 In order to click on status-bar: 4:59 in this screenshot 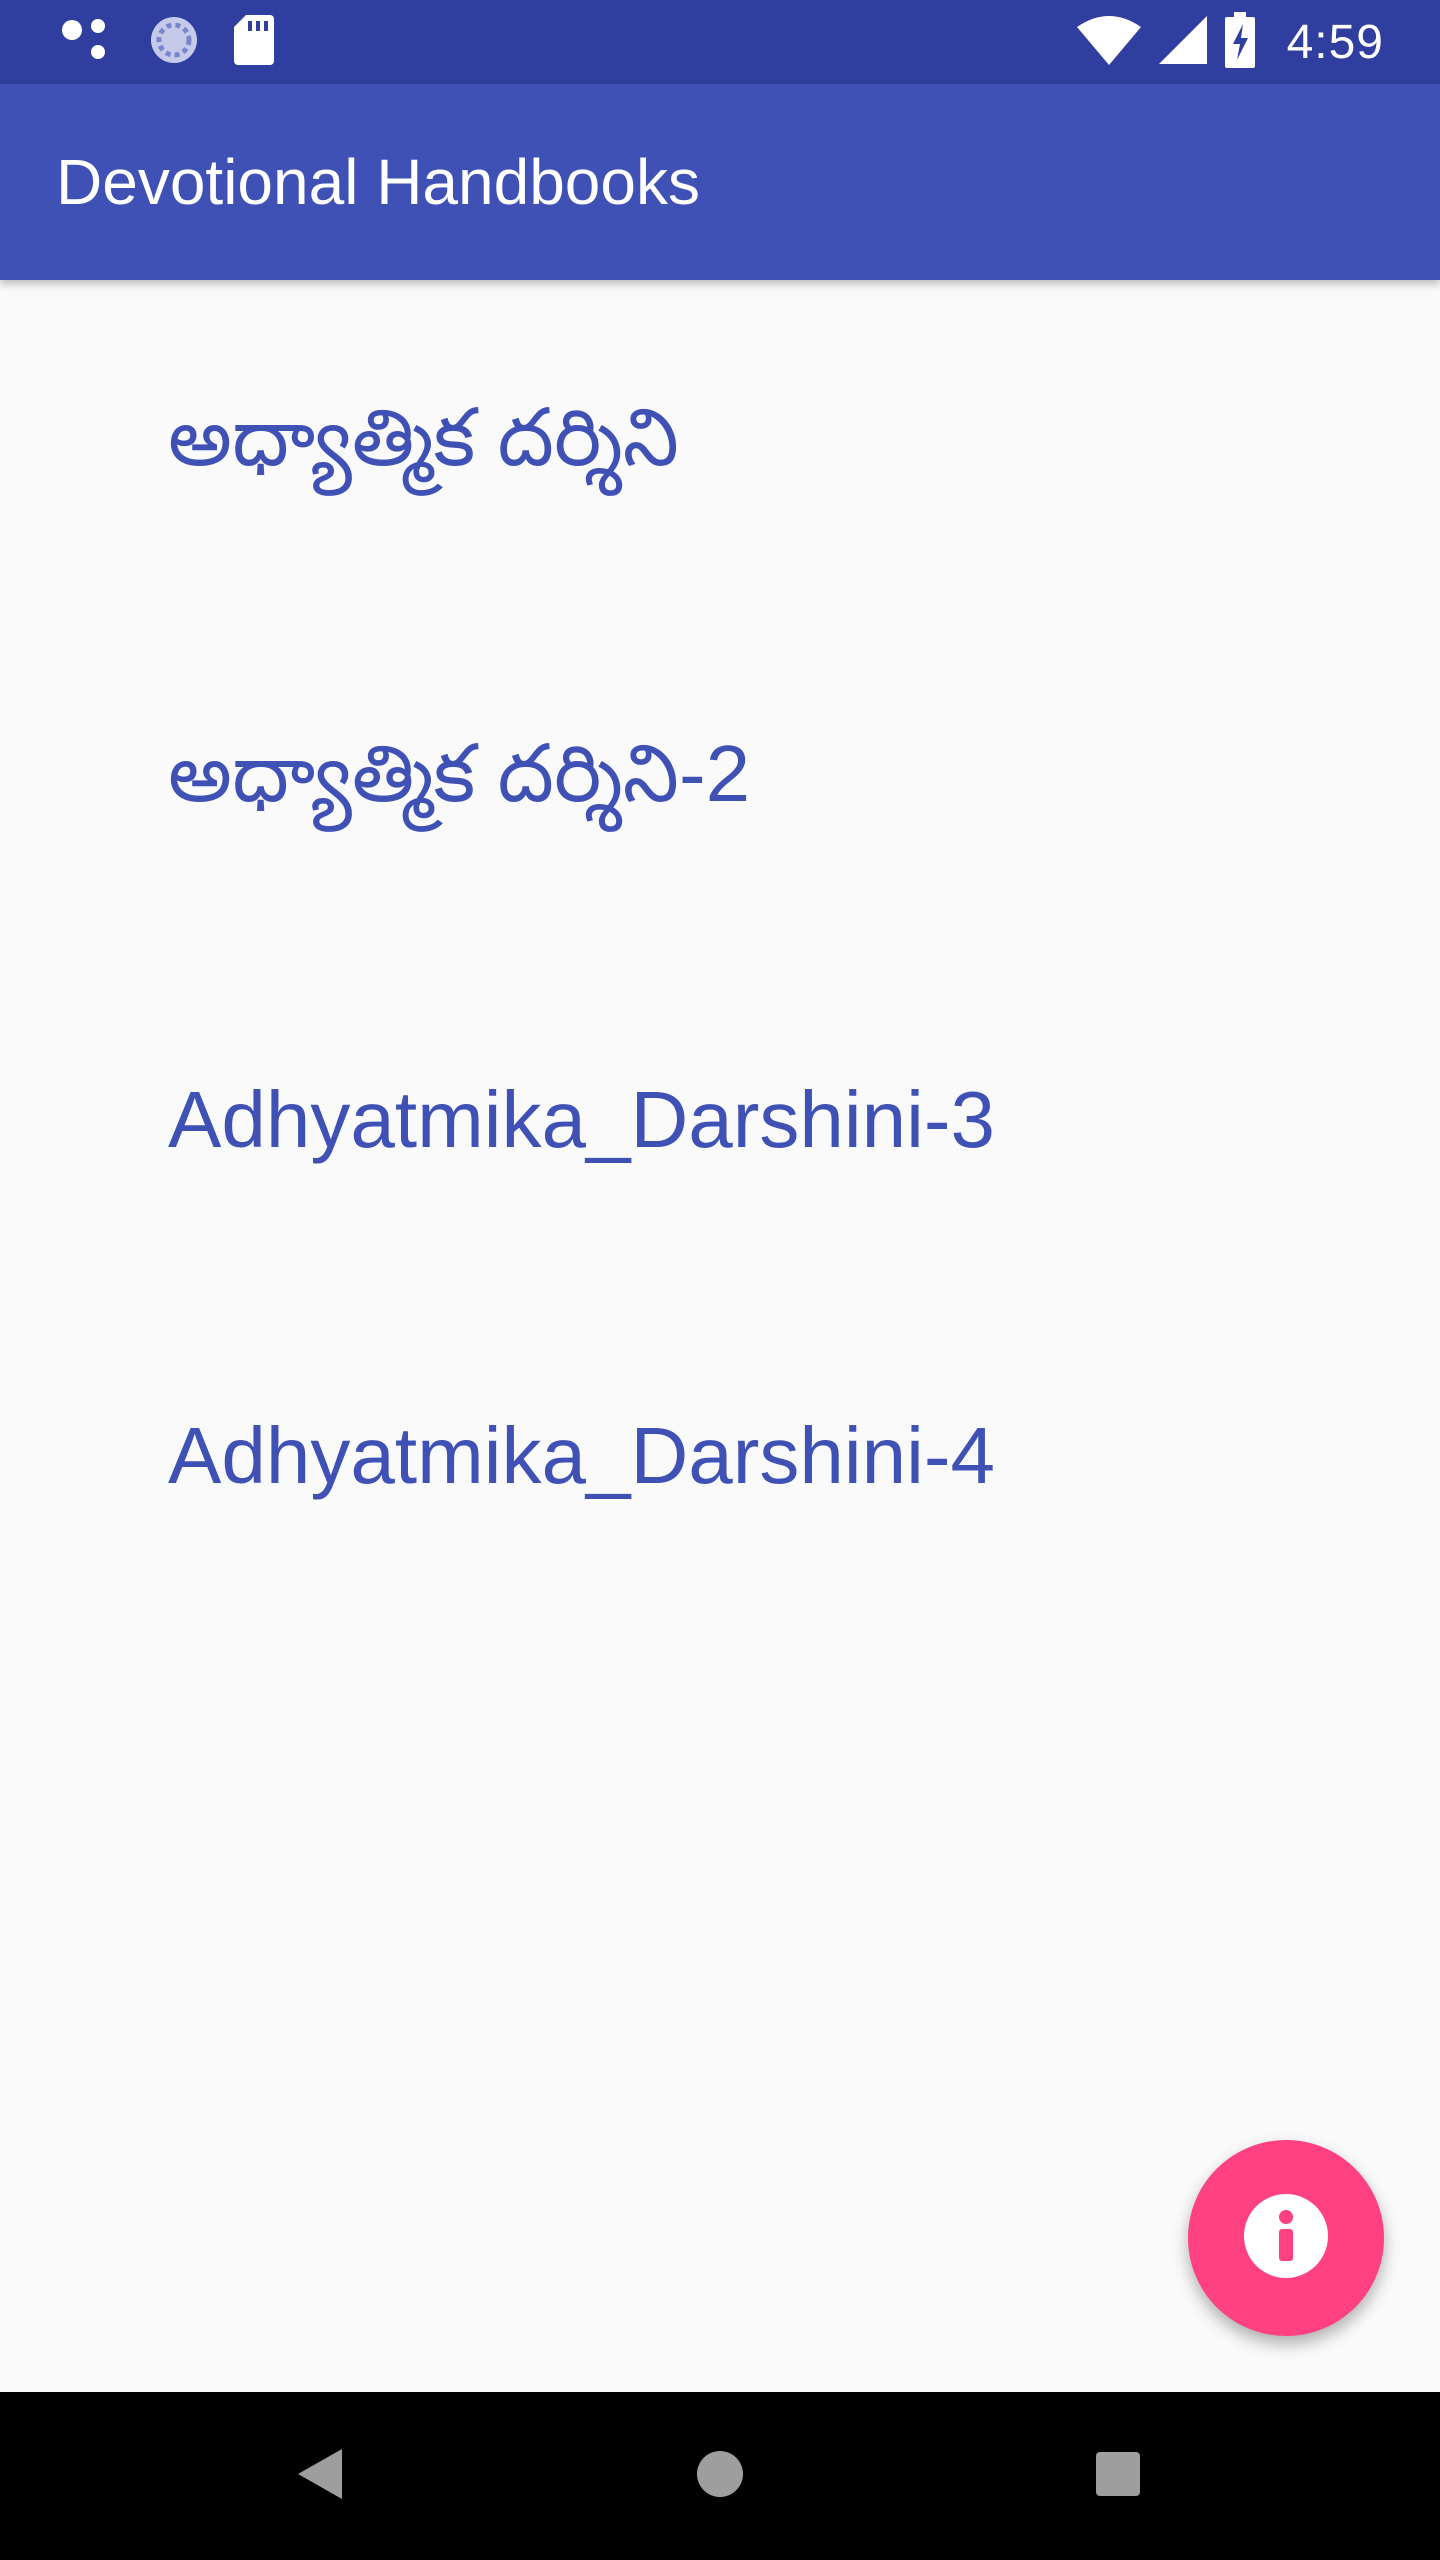, I will do `click(720, 42)`.